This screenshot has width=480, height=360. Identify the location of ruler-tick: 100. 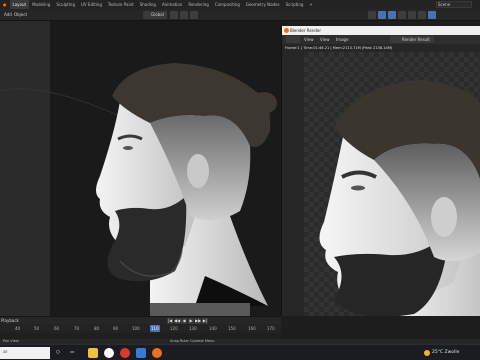
(136, 328).